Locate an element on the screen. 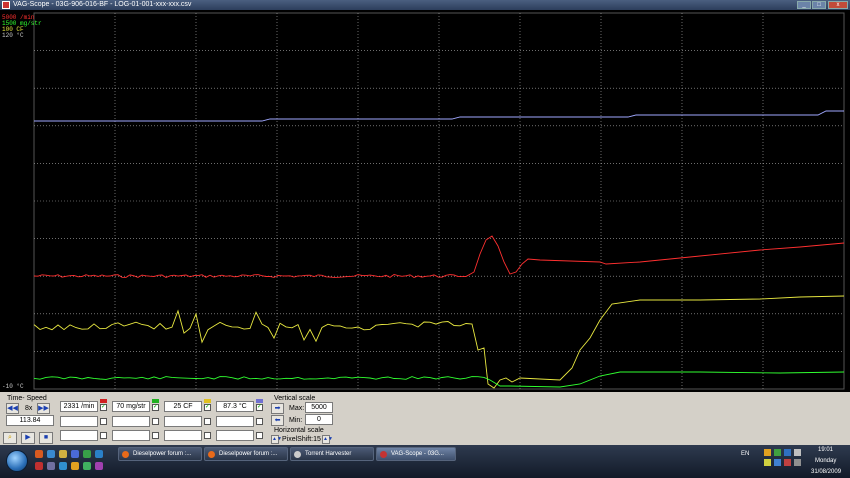 This screenshot has height=478, width=850. temp-bottom-scale-label: -10 °C is located at coordinates (13, 386).